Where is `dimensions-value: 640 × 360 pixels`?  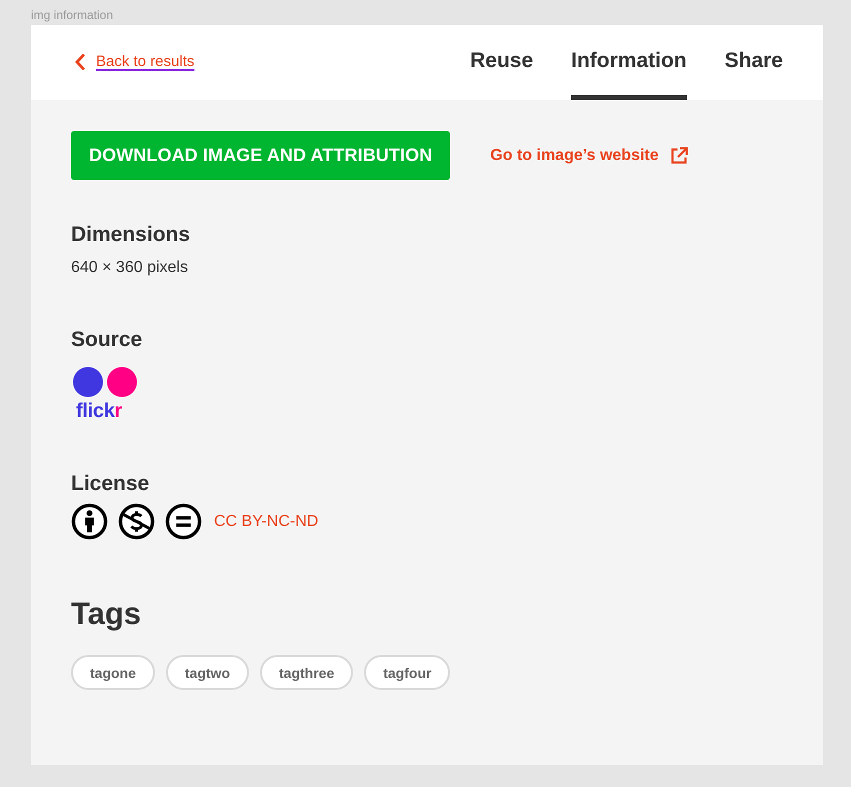 dimensions-value: 640 × 360 pixels is located at coordinates (129, 268).